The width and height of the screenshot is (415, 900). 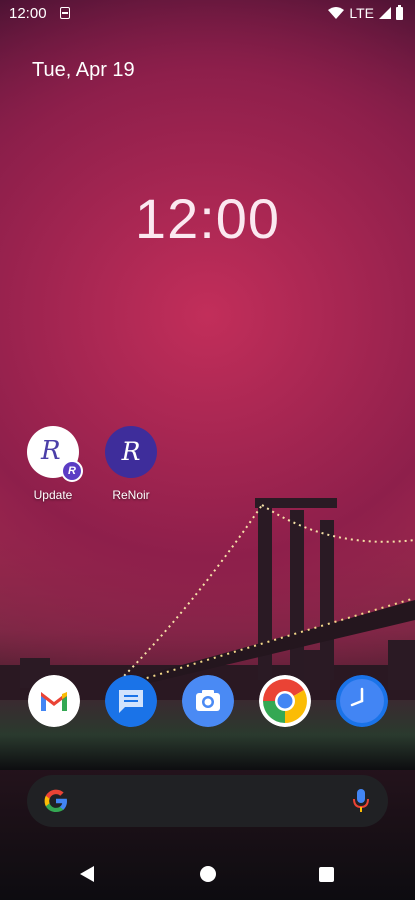 What do you see at coordinates (362, 701) in the screenshot?
I see `clock-icon` at bounding box center [362, 701].